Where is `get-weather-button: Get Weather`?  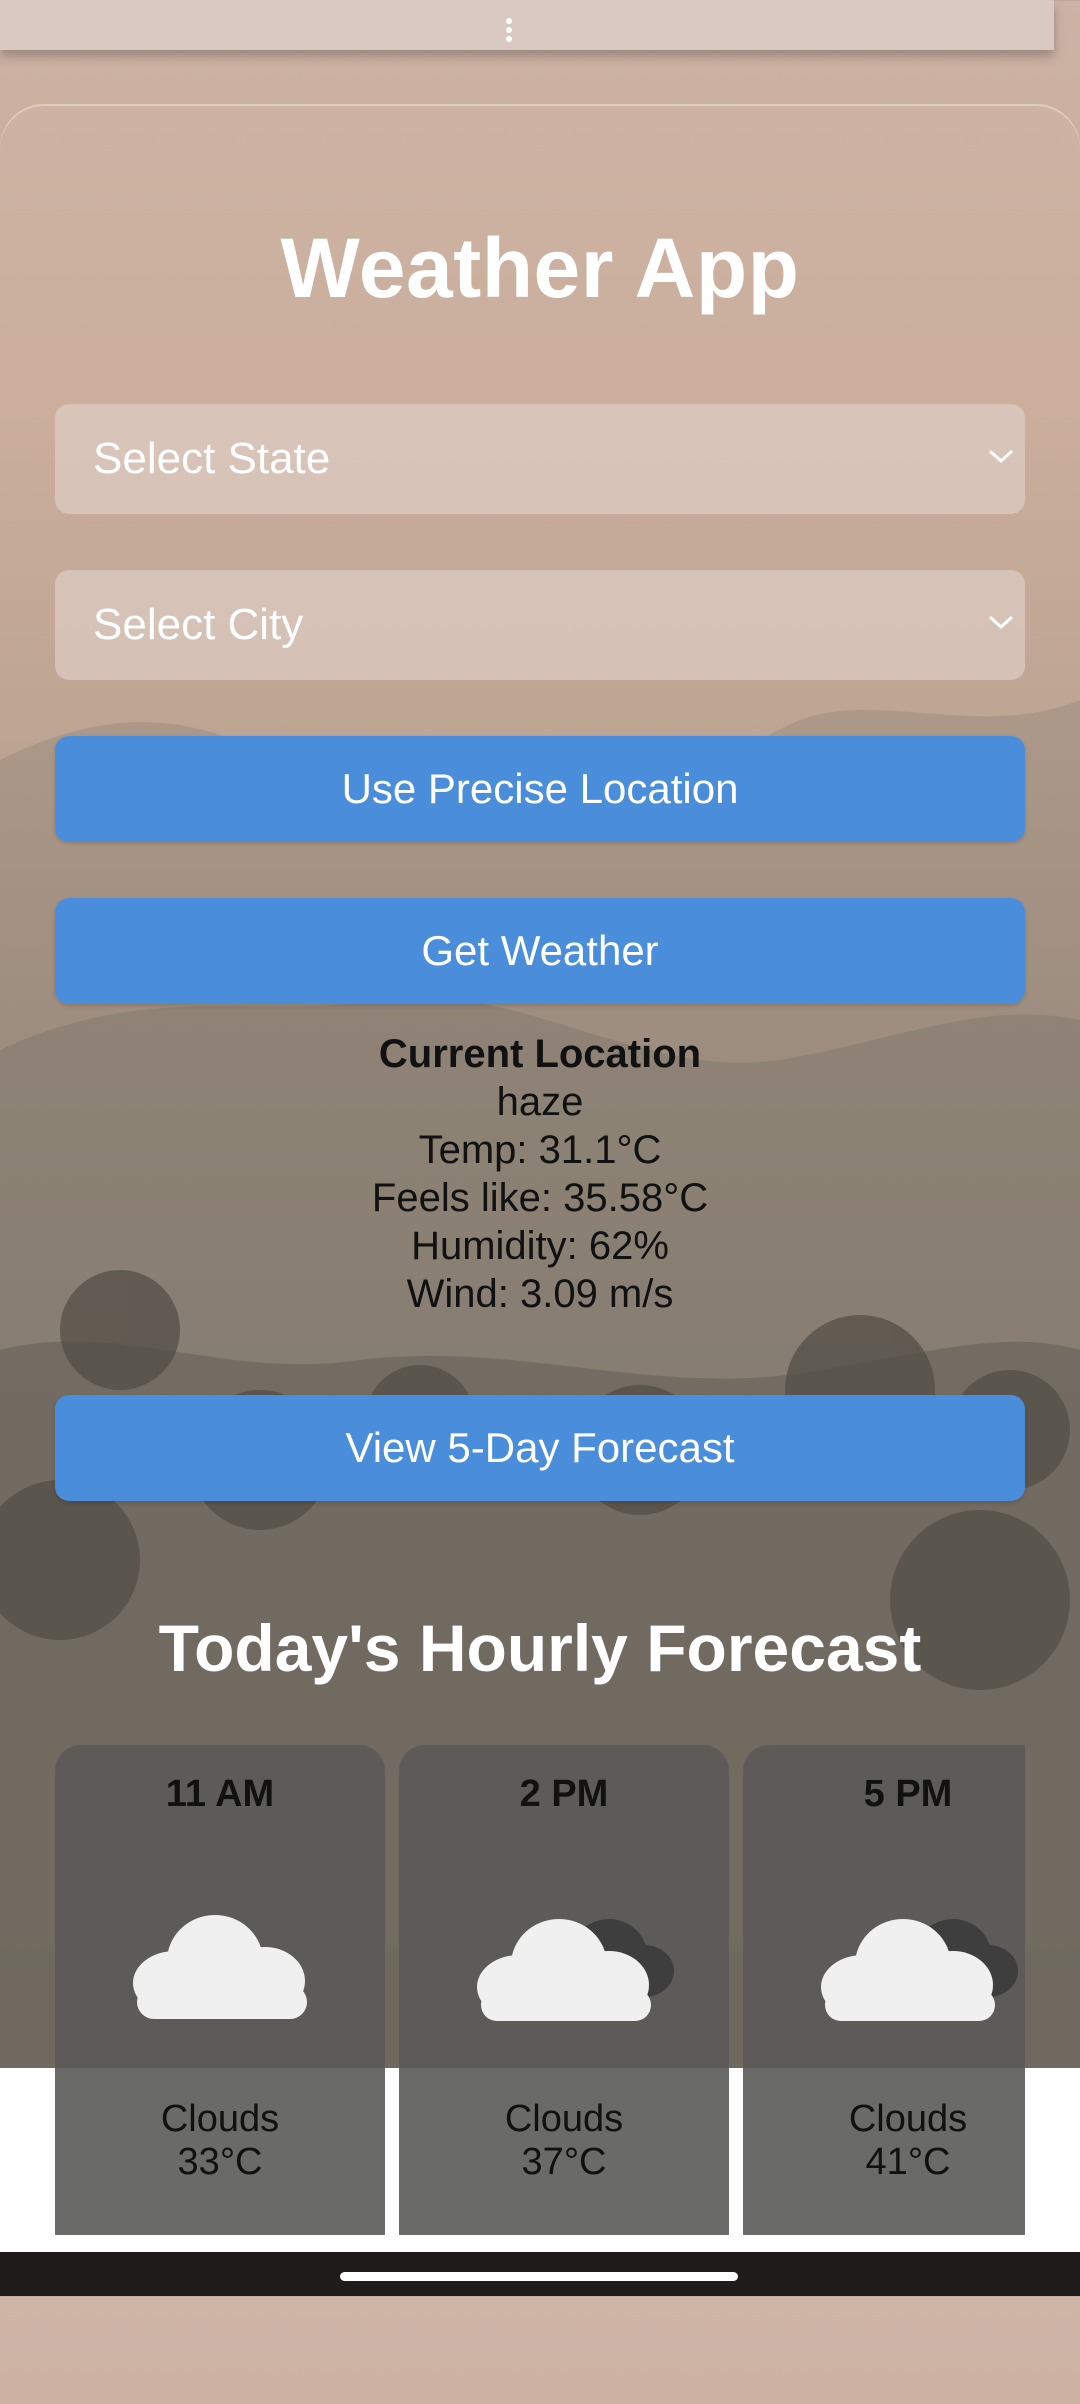
get-weather-button: Get Weather is located at coordinates (540, 951).